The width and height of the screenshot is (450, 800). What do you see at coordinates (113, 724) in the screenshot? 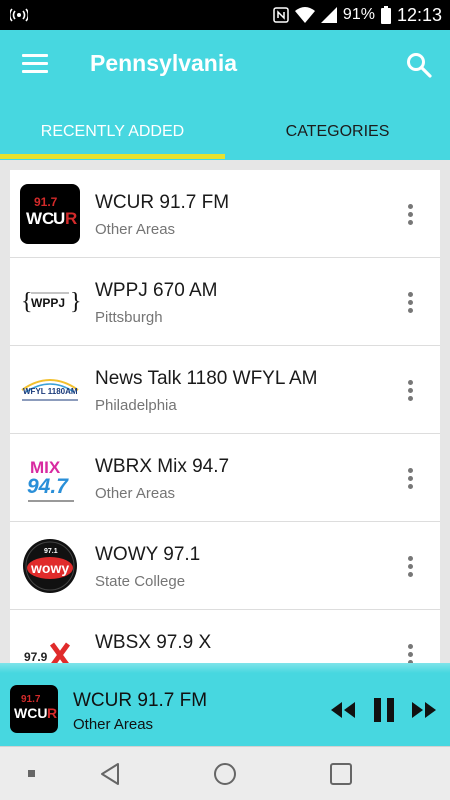
I see `player-subtitle: Other Areas` at bounding box center [113, 724].